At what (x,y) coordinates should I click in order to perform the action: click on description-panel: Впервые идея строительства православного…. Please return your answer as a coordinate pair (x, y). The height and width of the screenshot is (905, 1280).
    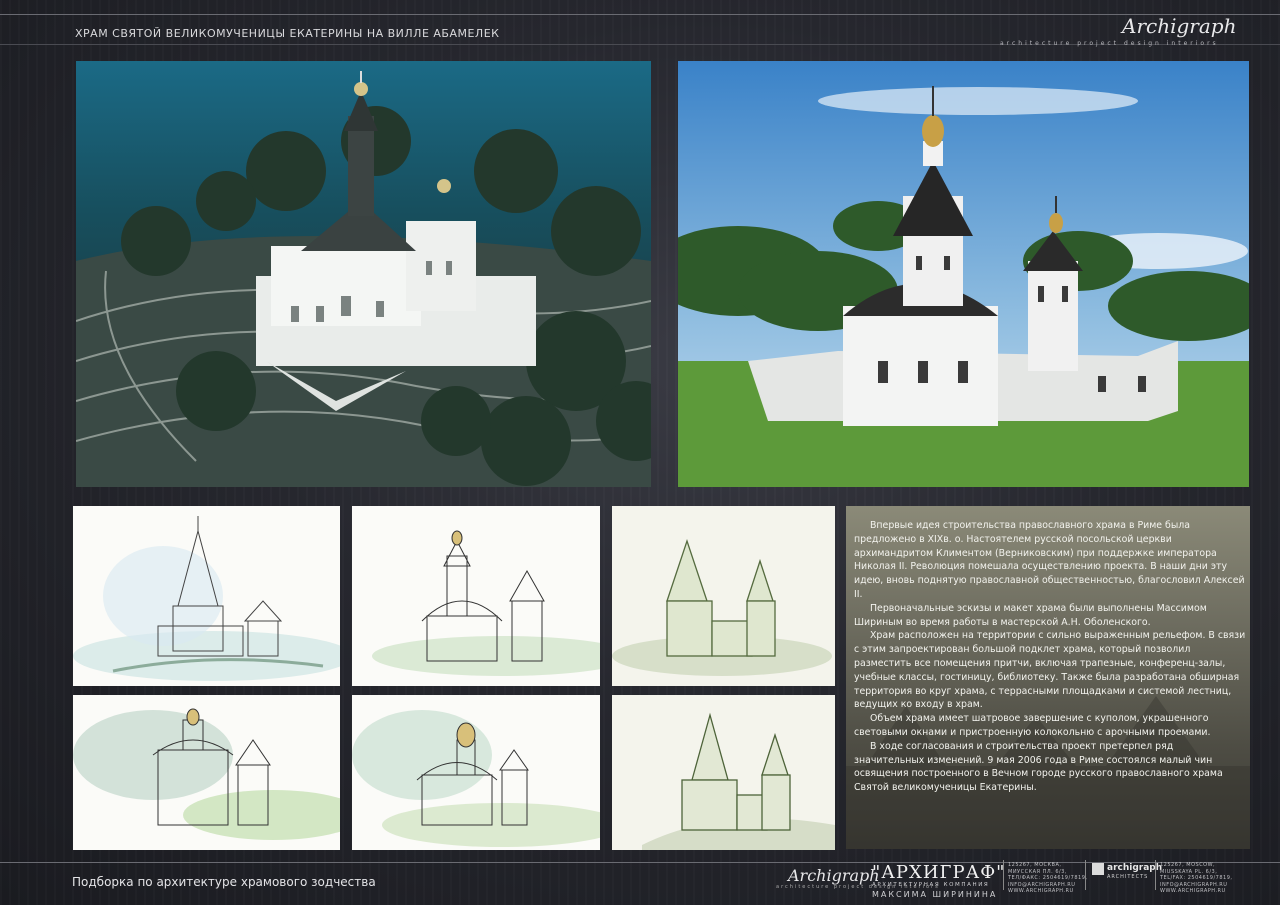
    Looking at the image, I should click on (1048, 677).